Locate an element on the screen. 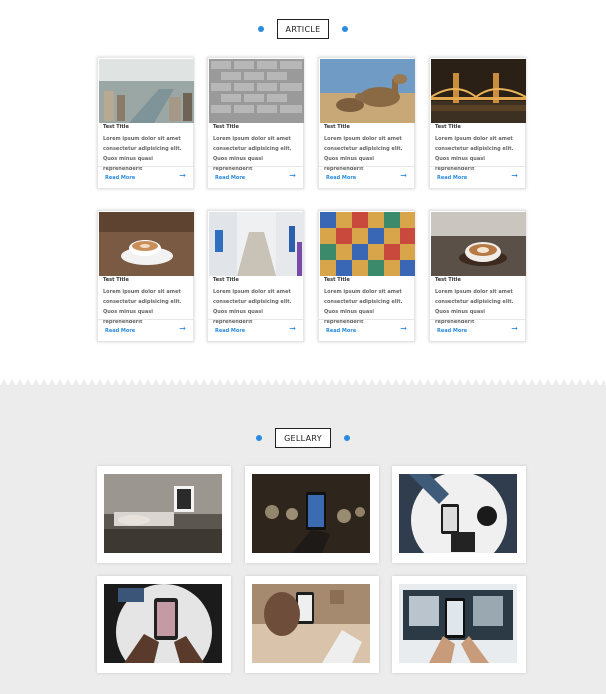 Image resolution: width=606 pixels, height=694 pixels. gallery-title: GELLARY is located at coordinates (303, 438).